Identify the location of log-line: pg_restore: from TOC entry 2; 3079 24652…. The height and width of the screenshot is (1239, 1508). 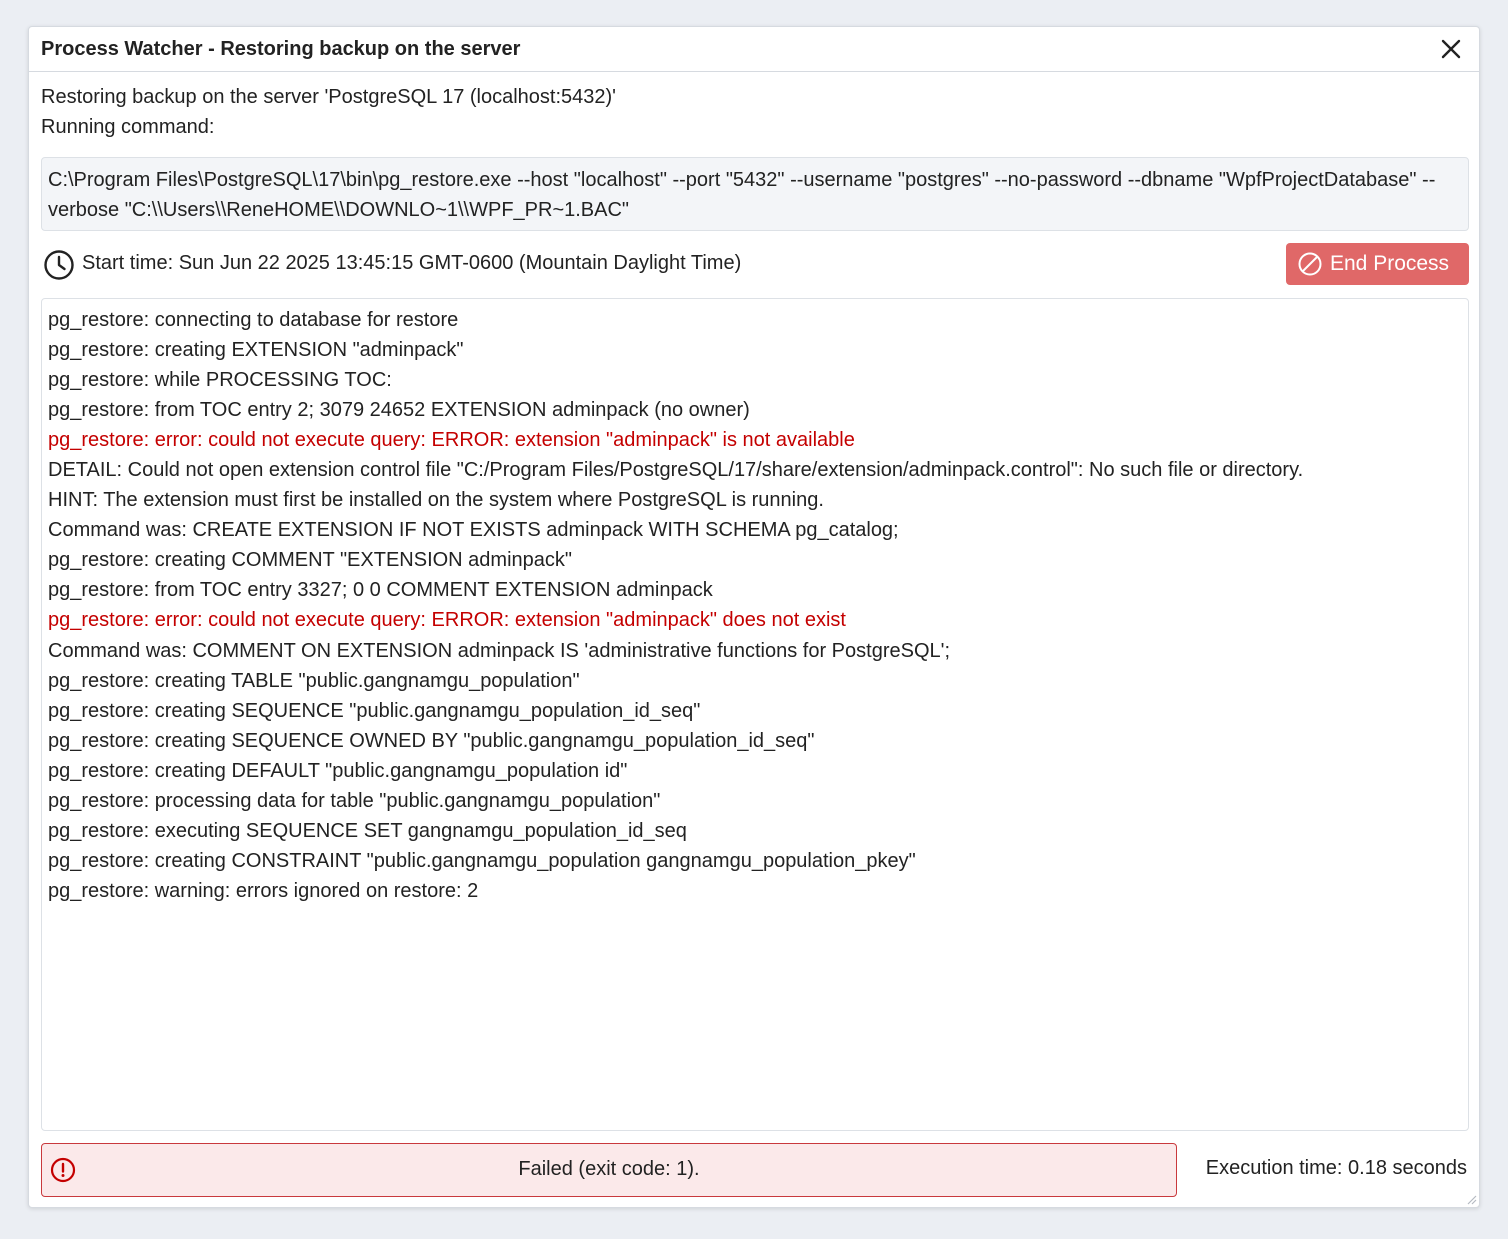
(399, 410).